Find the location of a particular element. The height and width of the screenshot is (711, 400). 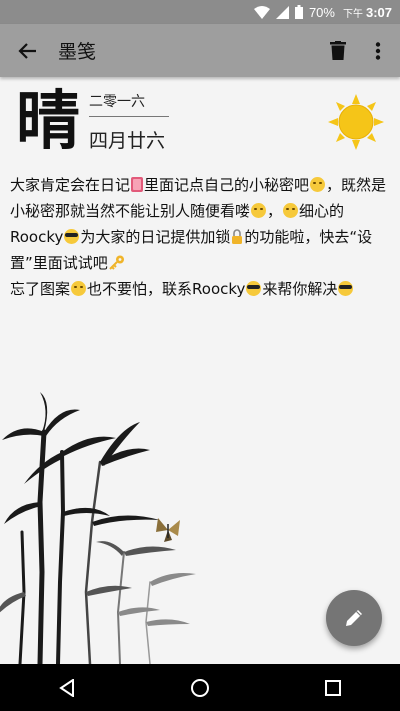

back-arrow-icon is located at coordinates (27, 50).